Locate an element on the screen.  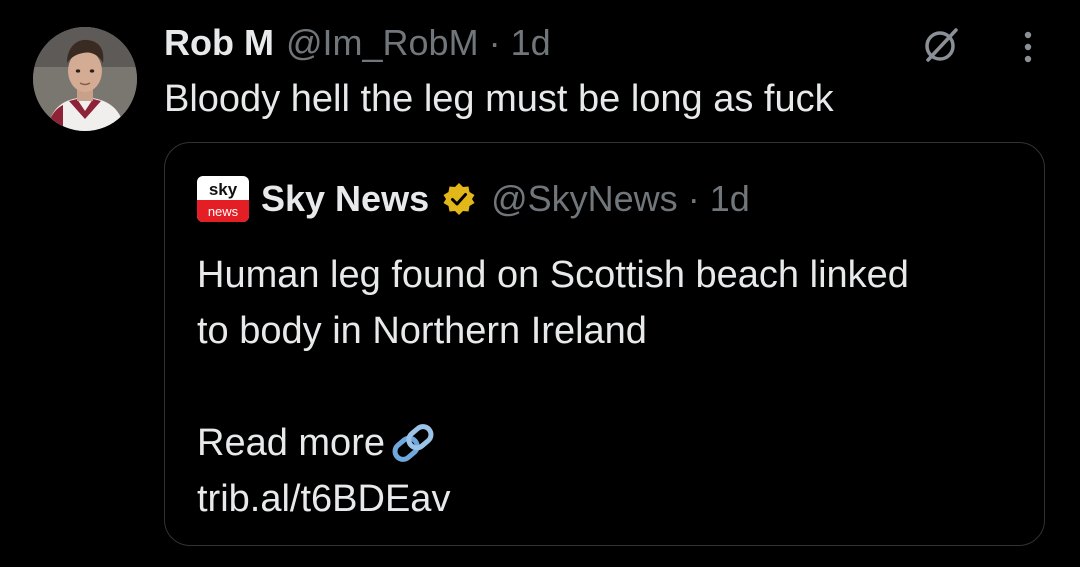
read-more-line: Read more is located at coordinates (612, 443).